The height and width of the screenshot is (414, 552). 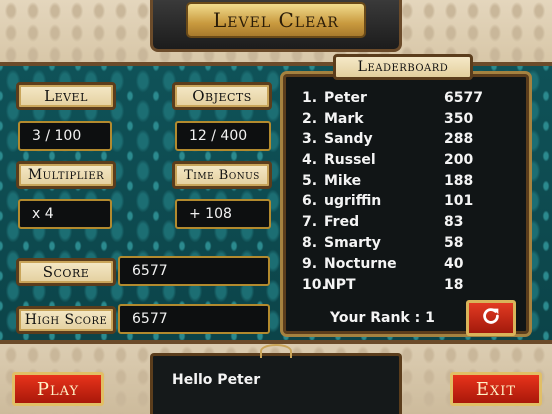 What do you see at coordinates (454, 243) in the screenshot?
I see `leaderboard-score: 58` at bounding box center [454, 243].